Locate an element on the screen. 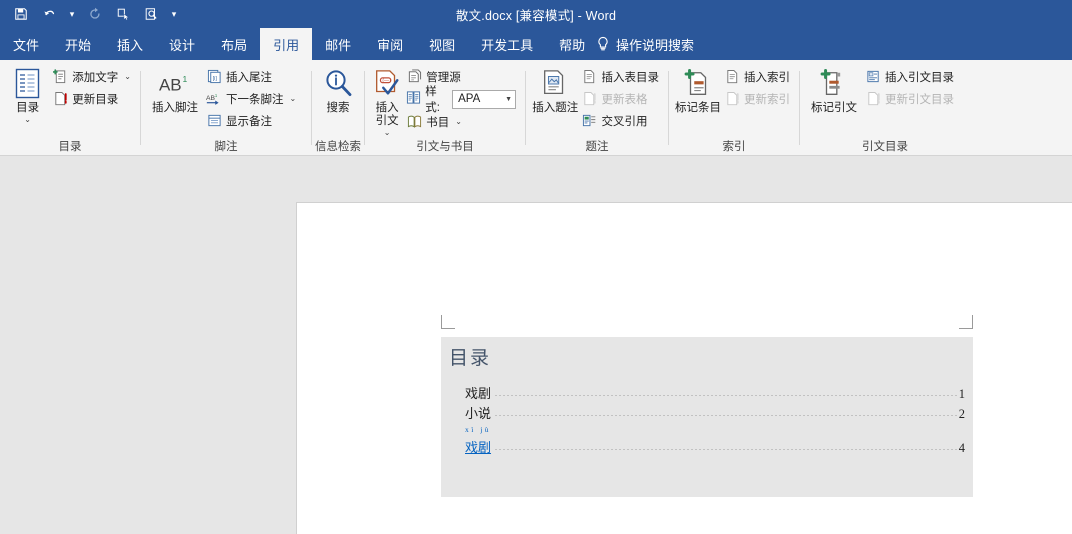 Image resolution: width=1072 pixels, height=534 pixels. tab-6: 邮件 is located at coordinates (338, 44).